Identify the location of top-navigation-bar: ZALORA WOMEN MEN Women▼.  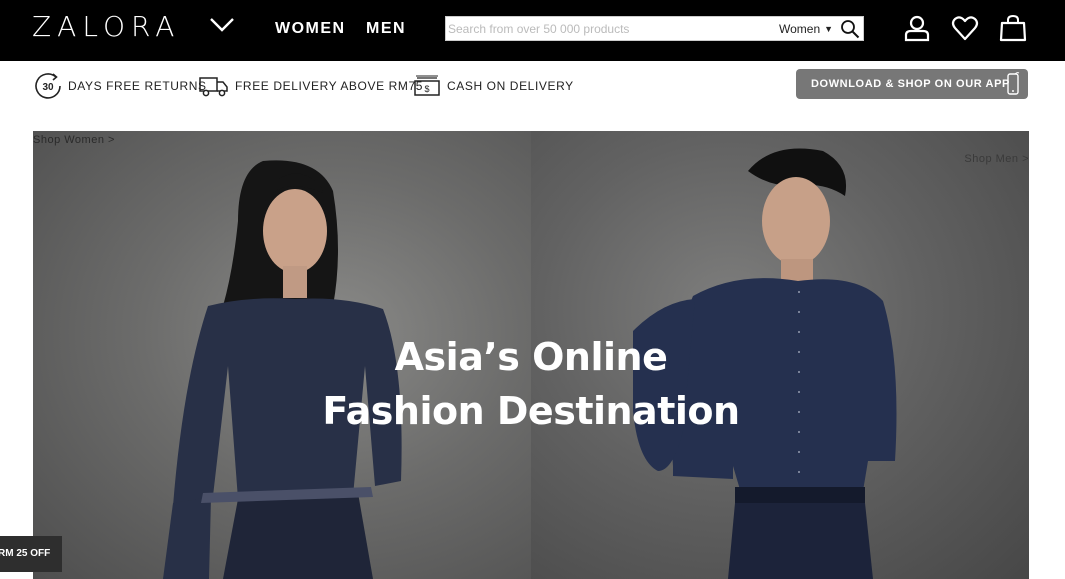
(532, 30).